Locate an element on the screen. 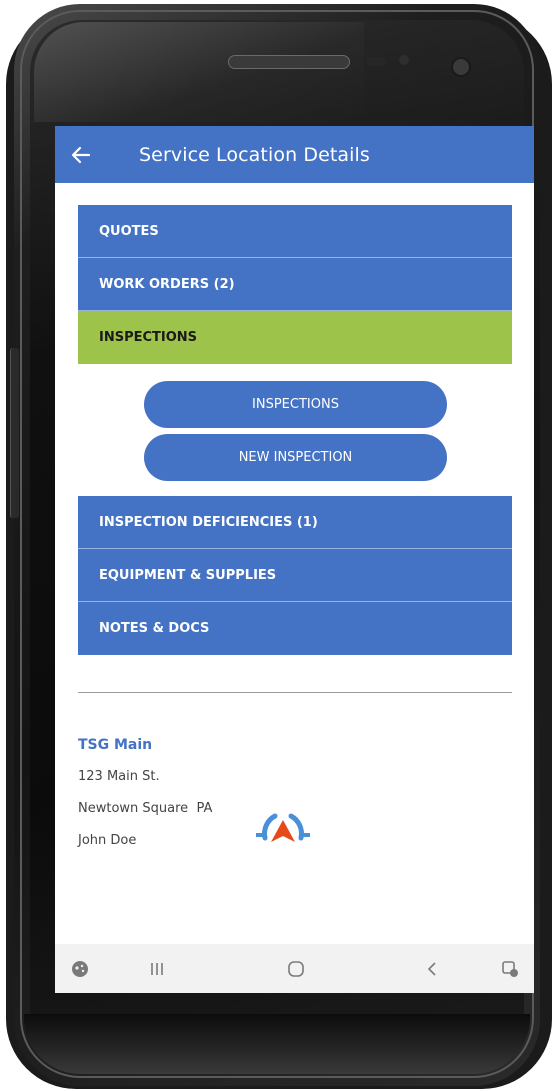 Image resolution: width=554 pixels, height=1091 pixels. menu-item-label: NOTES & DOCS is located at coordinates (154, 628).